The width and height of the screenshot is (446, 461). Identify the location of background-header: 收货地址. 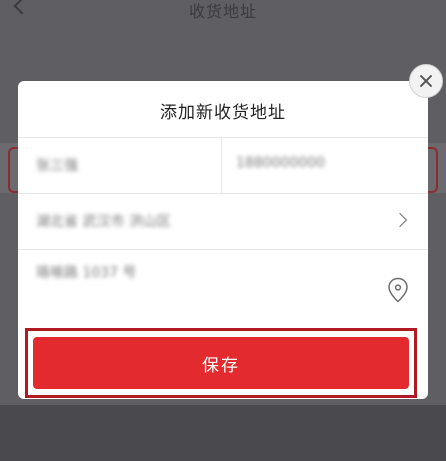
(223, 15).